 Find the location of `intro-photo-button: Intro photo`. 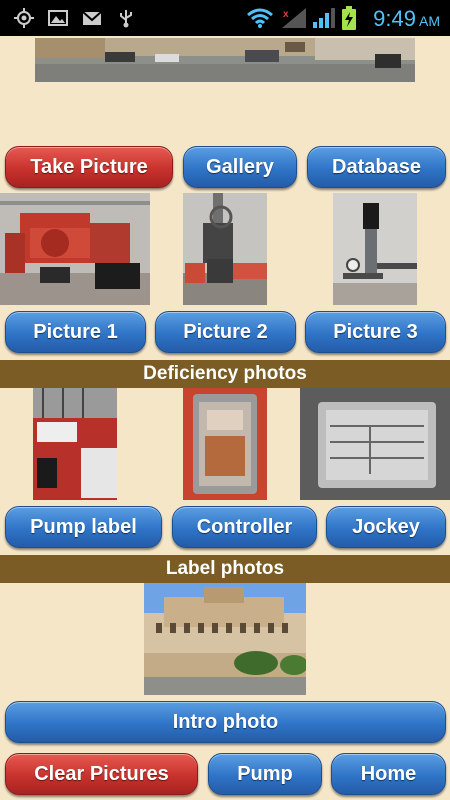

intro-photo-button: Intro photo is located at coordinates (225, 722).